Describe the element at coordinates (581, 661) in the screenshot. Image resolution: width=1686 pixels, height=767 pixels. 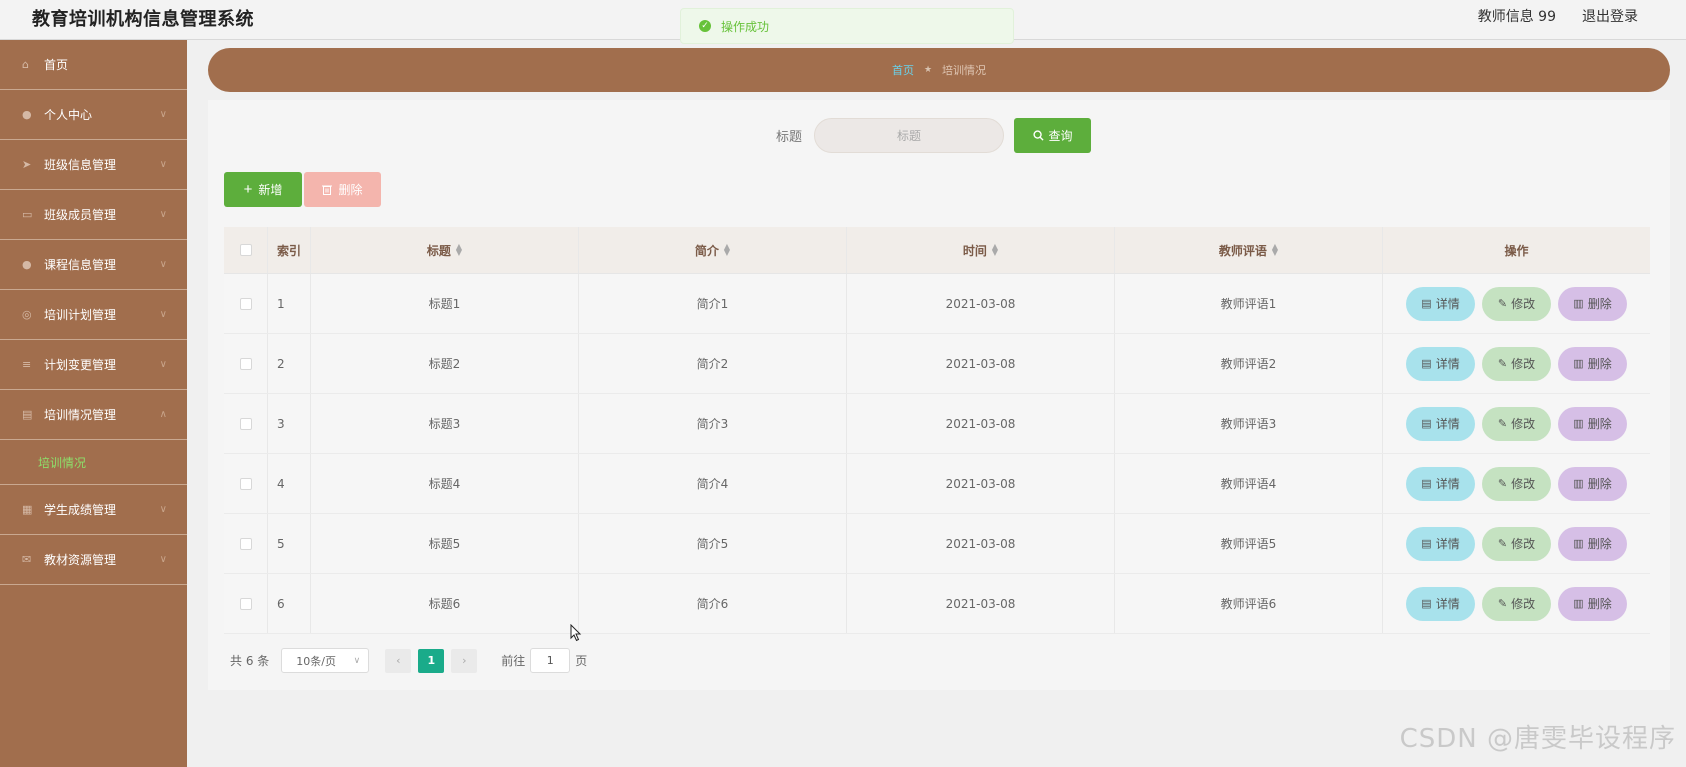
I see `page-suffix: 页` at that location.